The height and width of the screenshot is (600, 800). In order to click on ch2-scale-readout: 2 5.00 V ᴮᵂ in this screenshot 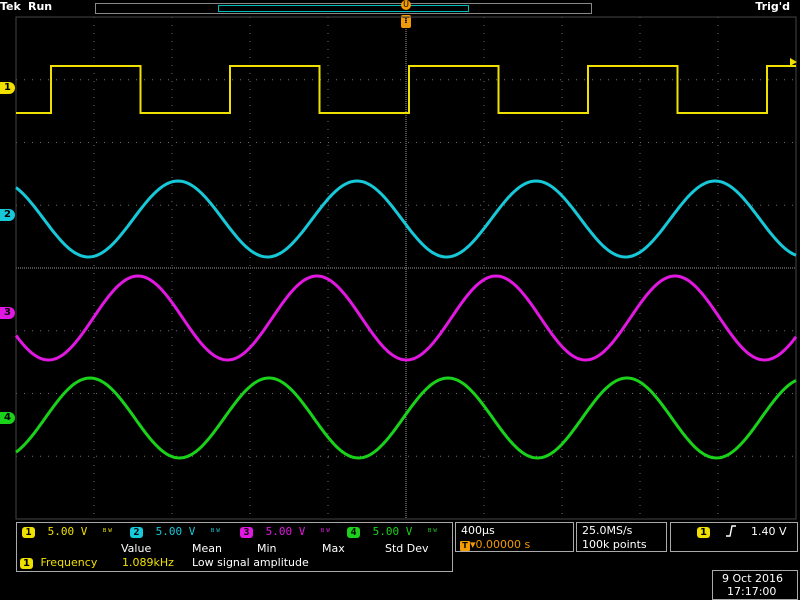, I will do `click(175, 531)`.